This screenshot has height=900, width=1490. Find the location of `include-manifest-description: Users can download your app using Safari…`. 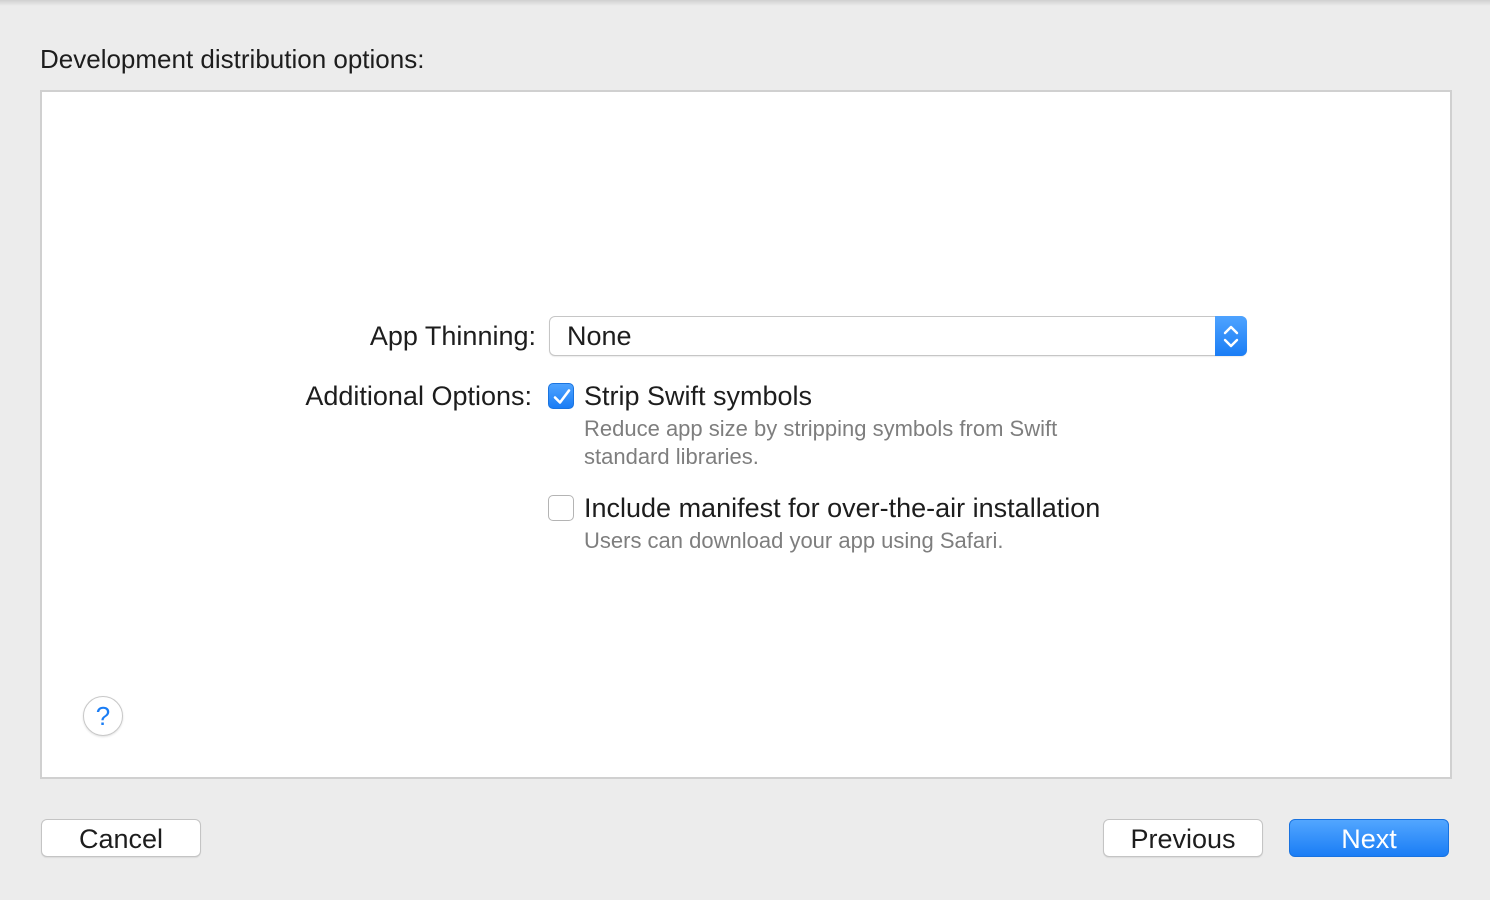

include-manifest-description: Users can download your app using Safari… is located at coordinates (794, 540).